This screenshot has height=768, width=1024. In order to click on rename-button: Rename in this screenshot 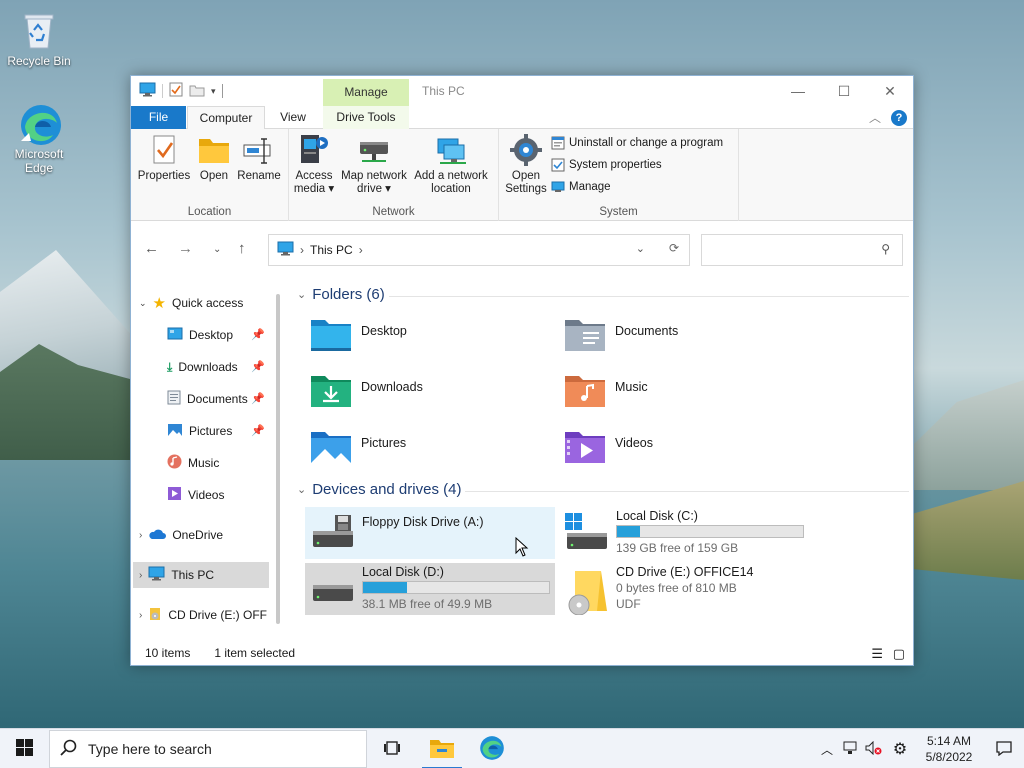, I will do `click(259, 158)`.